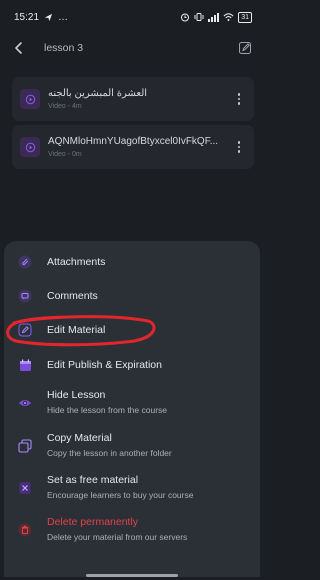 Image resolution: width=320 pixels, height=580 pixels. Describe the element at coordinates (64, 48) in the screenshot. I see `page-title: lesson 3` at that location.